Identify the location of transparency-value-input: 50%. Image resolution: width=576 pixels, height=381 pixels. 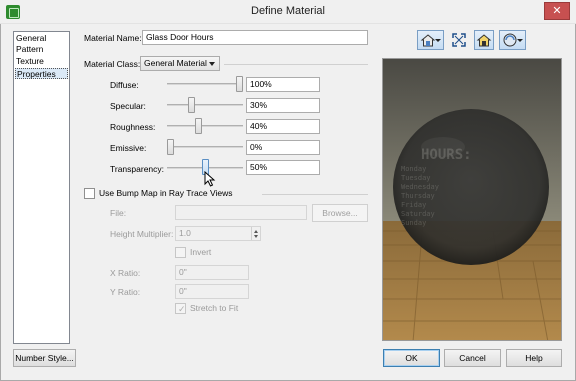
(283, 167).